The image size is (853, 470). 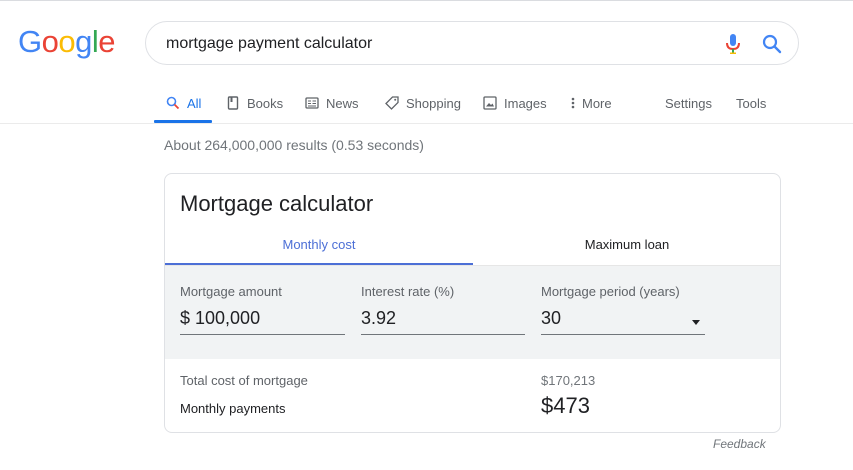 I want to click on microphone-icon, so click(x=733, y=44).